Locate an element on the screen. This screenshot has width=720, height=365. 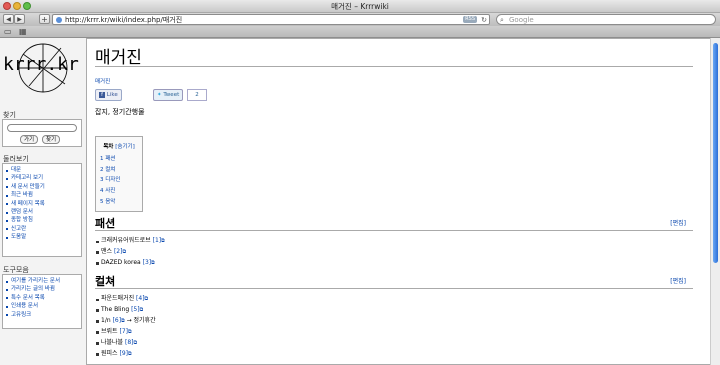
address-text: http://krrr.kr/wiki/index.php/매거진 is located at coordinates (123, 20).